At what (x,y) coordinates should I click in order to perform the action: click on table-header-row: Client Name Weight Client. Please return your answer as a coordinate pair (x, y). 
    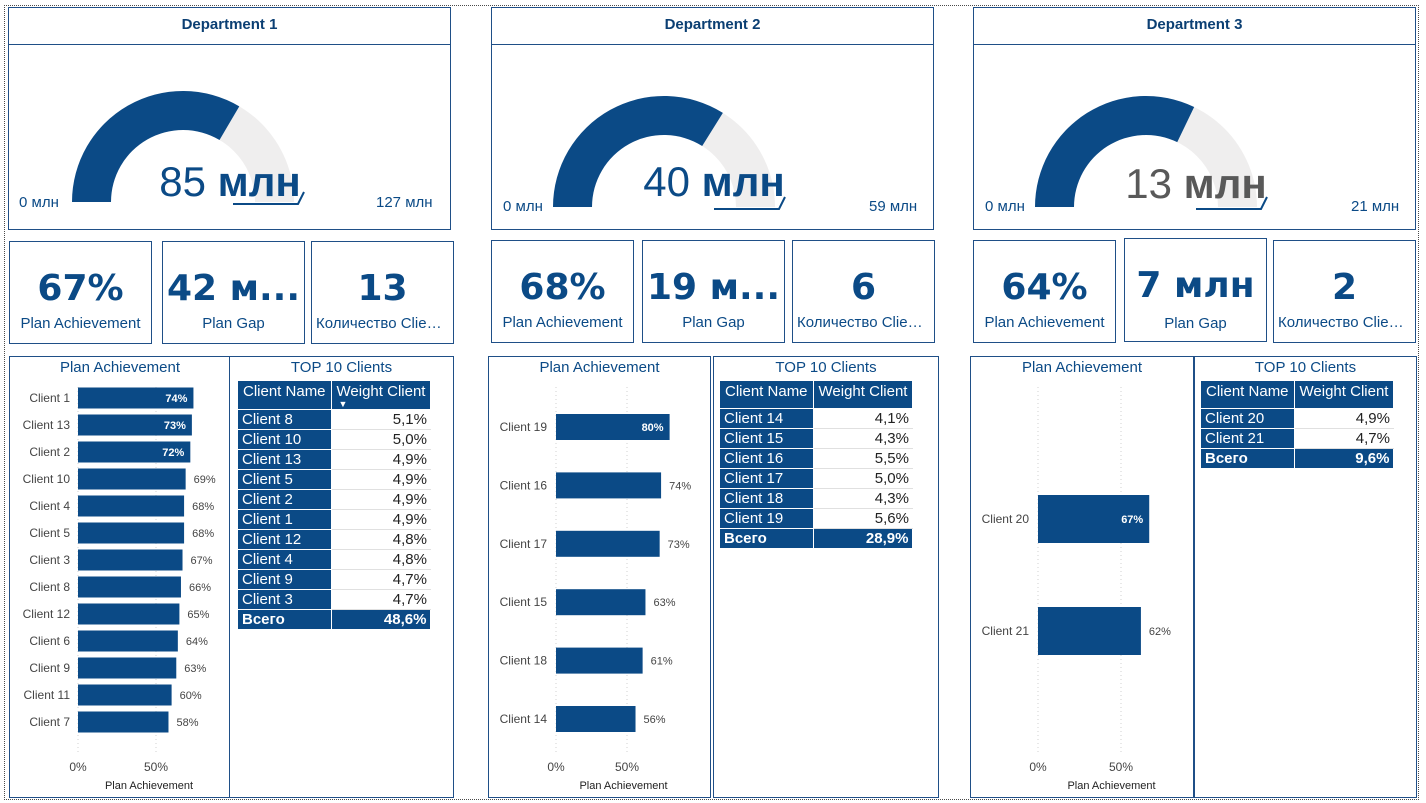
    Looking at the image, I should click on (1297, 394).